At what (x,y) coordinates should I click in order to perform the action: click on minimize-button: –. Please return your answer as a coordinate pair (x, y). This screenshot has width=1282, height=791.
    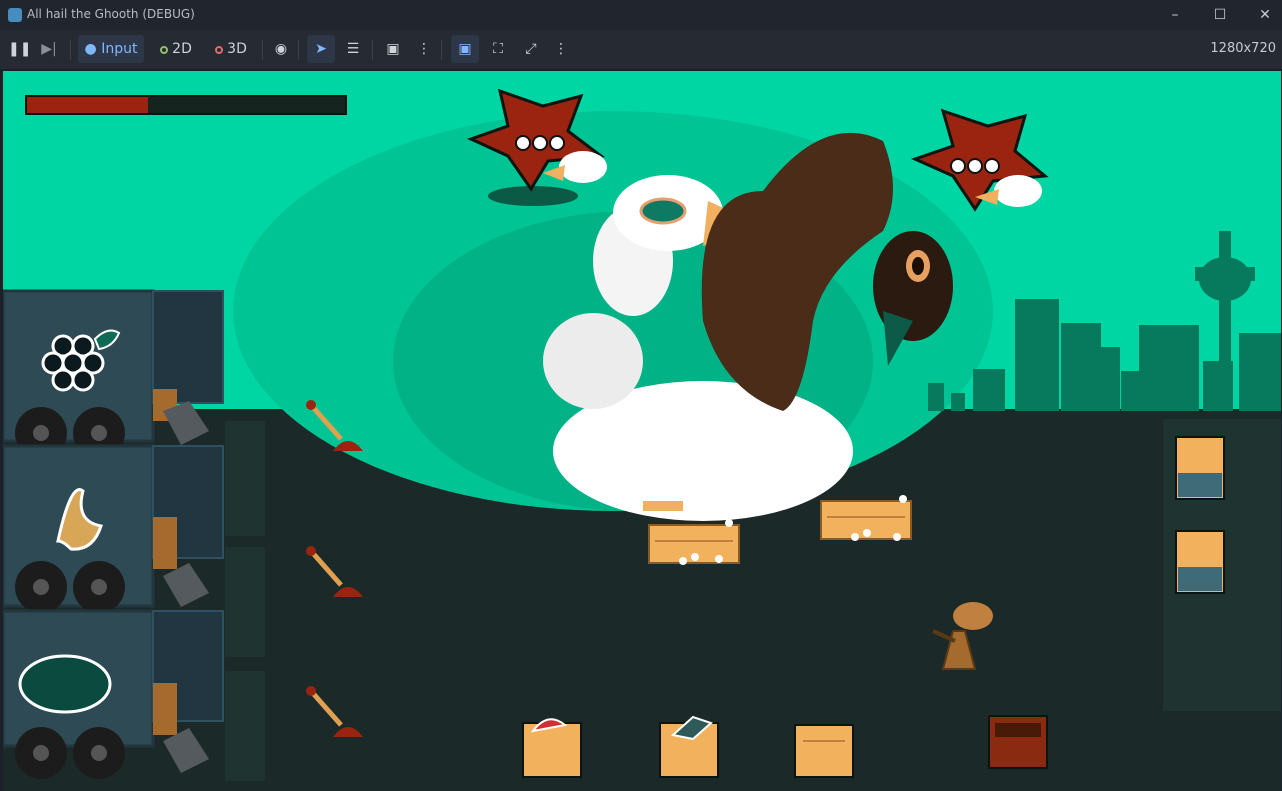
    Looking at the image, I should click on (1175, 15).